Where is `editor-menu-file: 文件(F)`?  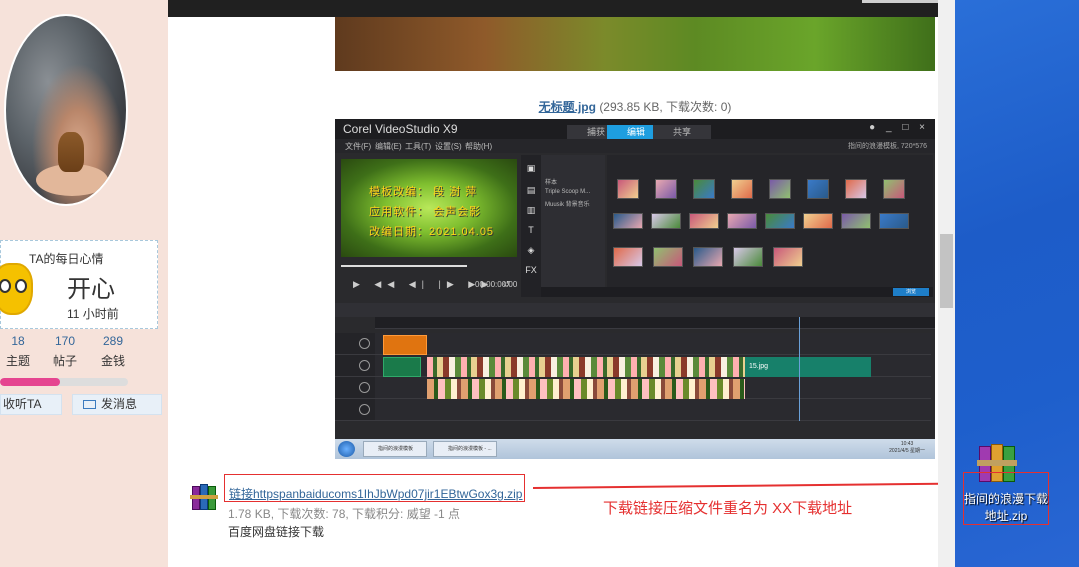
editor-menu-file: 文件(F) is located at coordinates (358, 146).